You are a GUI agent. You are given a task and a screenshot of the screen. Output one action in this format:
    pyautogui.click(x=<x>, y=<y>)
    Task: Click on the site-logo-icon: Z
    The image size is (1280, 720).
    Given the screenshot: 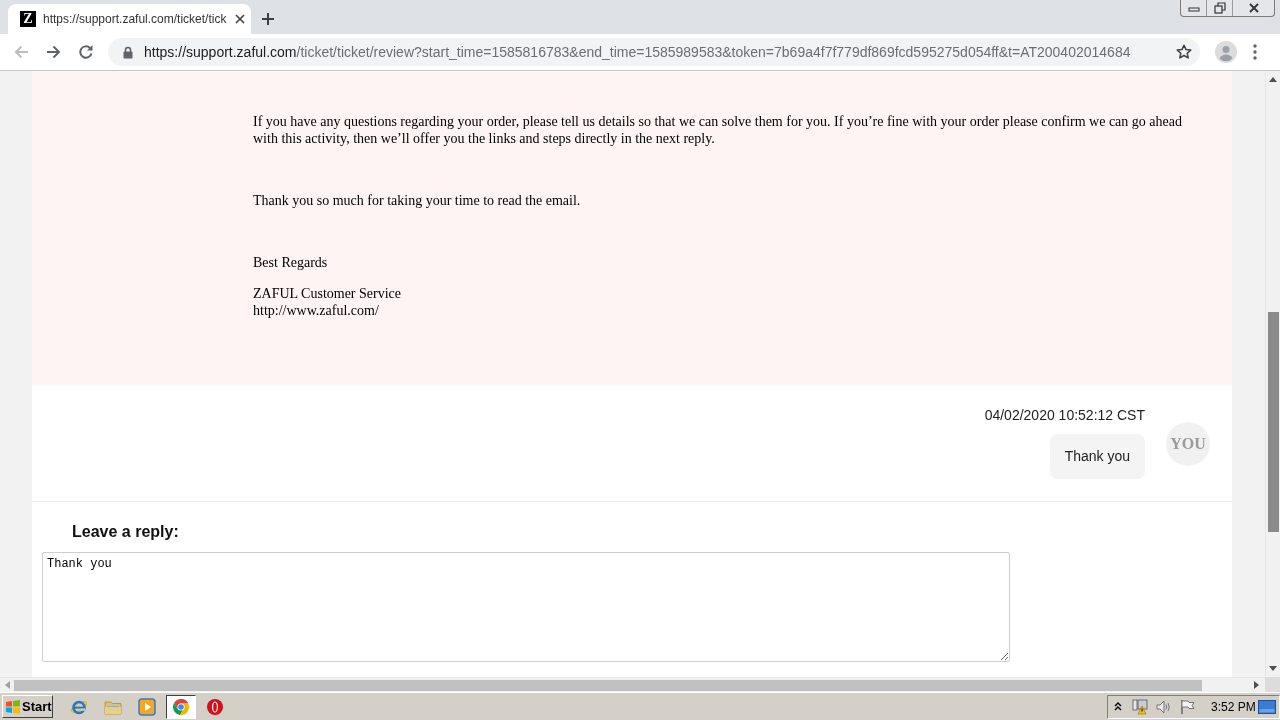 What is the action you would take?
    pyautogui.click(x=28, y=19)
    